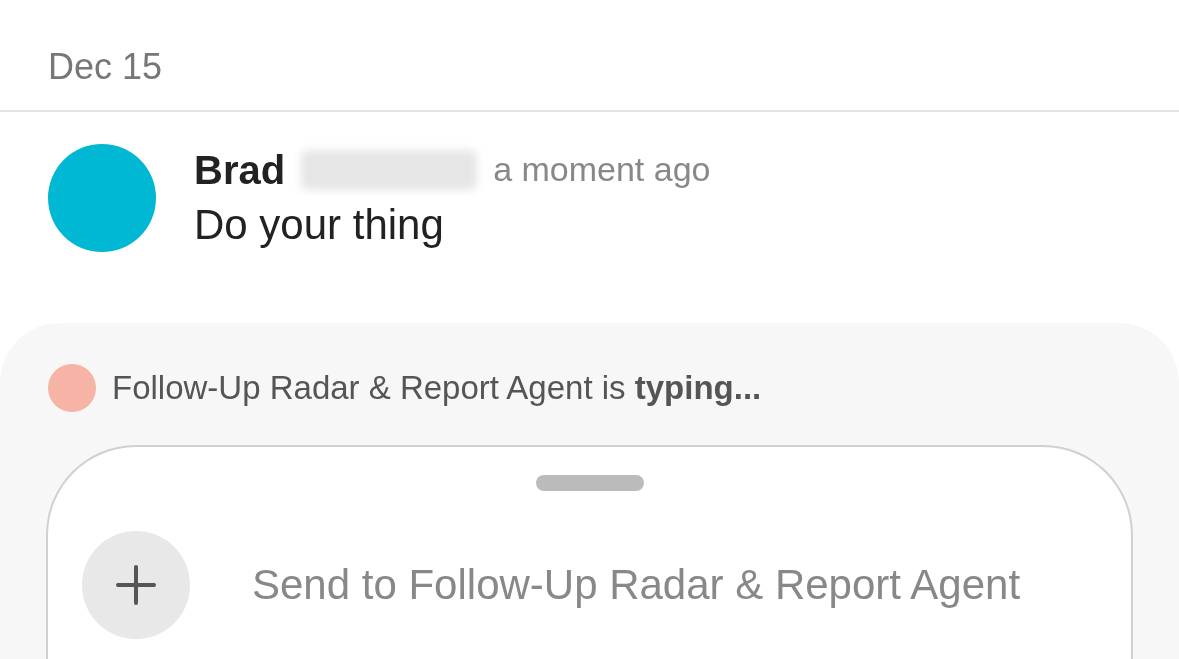  I want to click on message-time: a moment ago, so click(602, 169).